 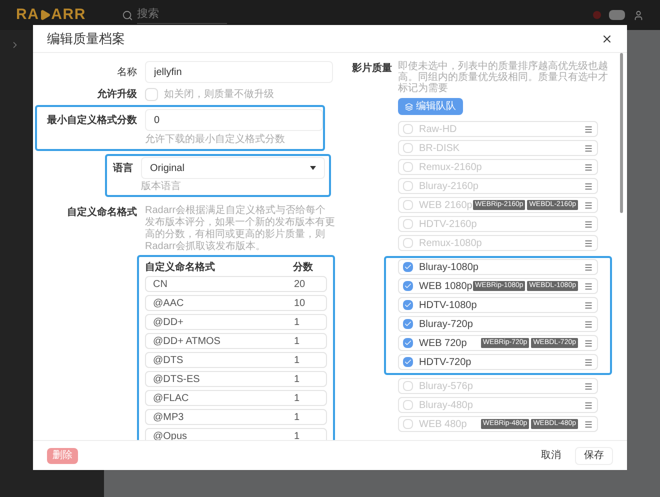 I want to click on field-label: 自定义命名格式, so click(x=102, y=212).